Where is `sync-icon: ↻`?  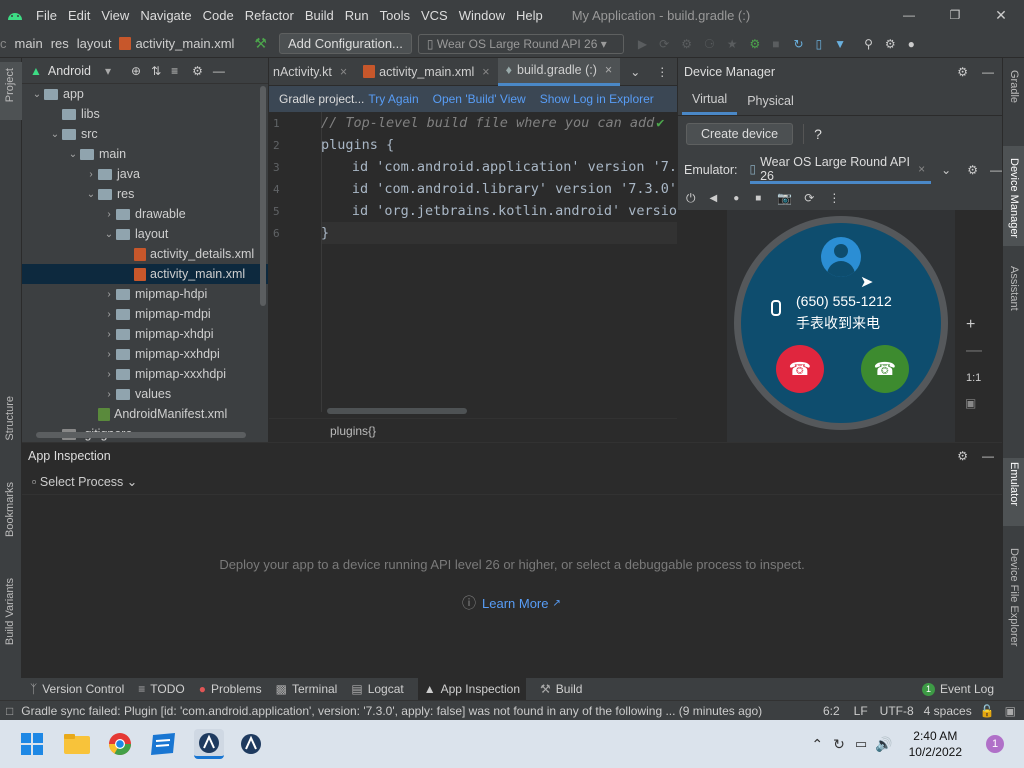 sync-icon: ↻ is located at coordinates (839, 744).